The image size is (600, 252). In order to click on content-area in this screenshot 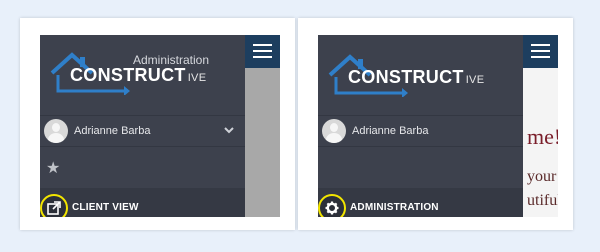, I will do `click(262, 142)`.